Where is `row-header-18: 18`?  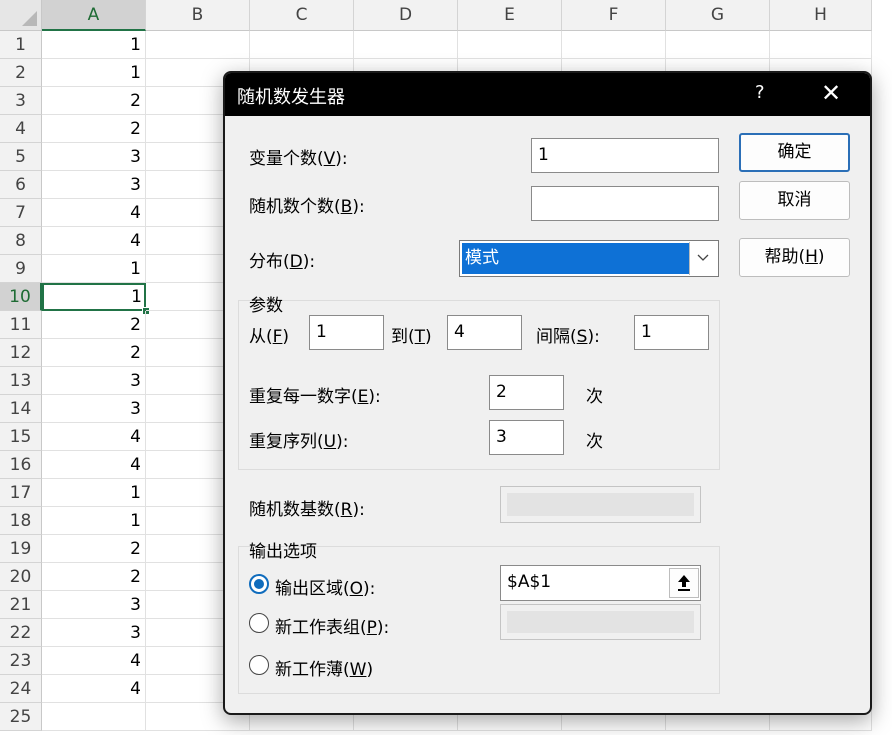 row-header-18: 18 is located at coordinates (21, 521).